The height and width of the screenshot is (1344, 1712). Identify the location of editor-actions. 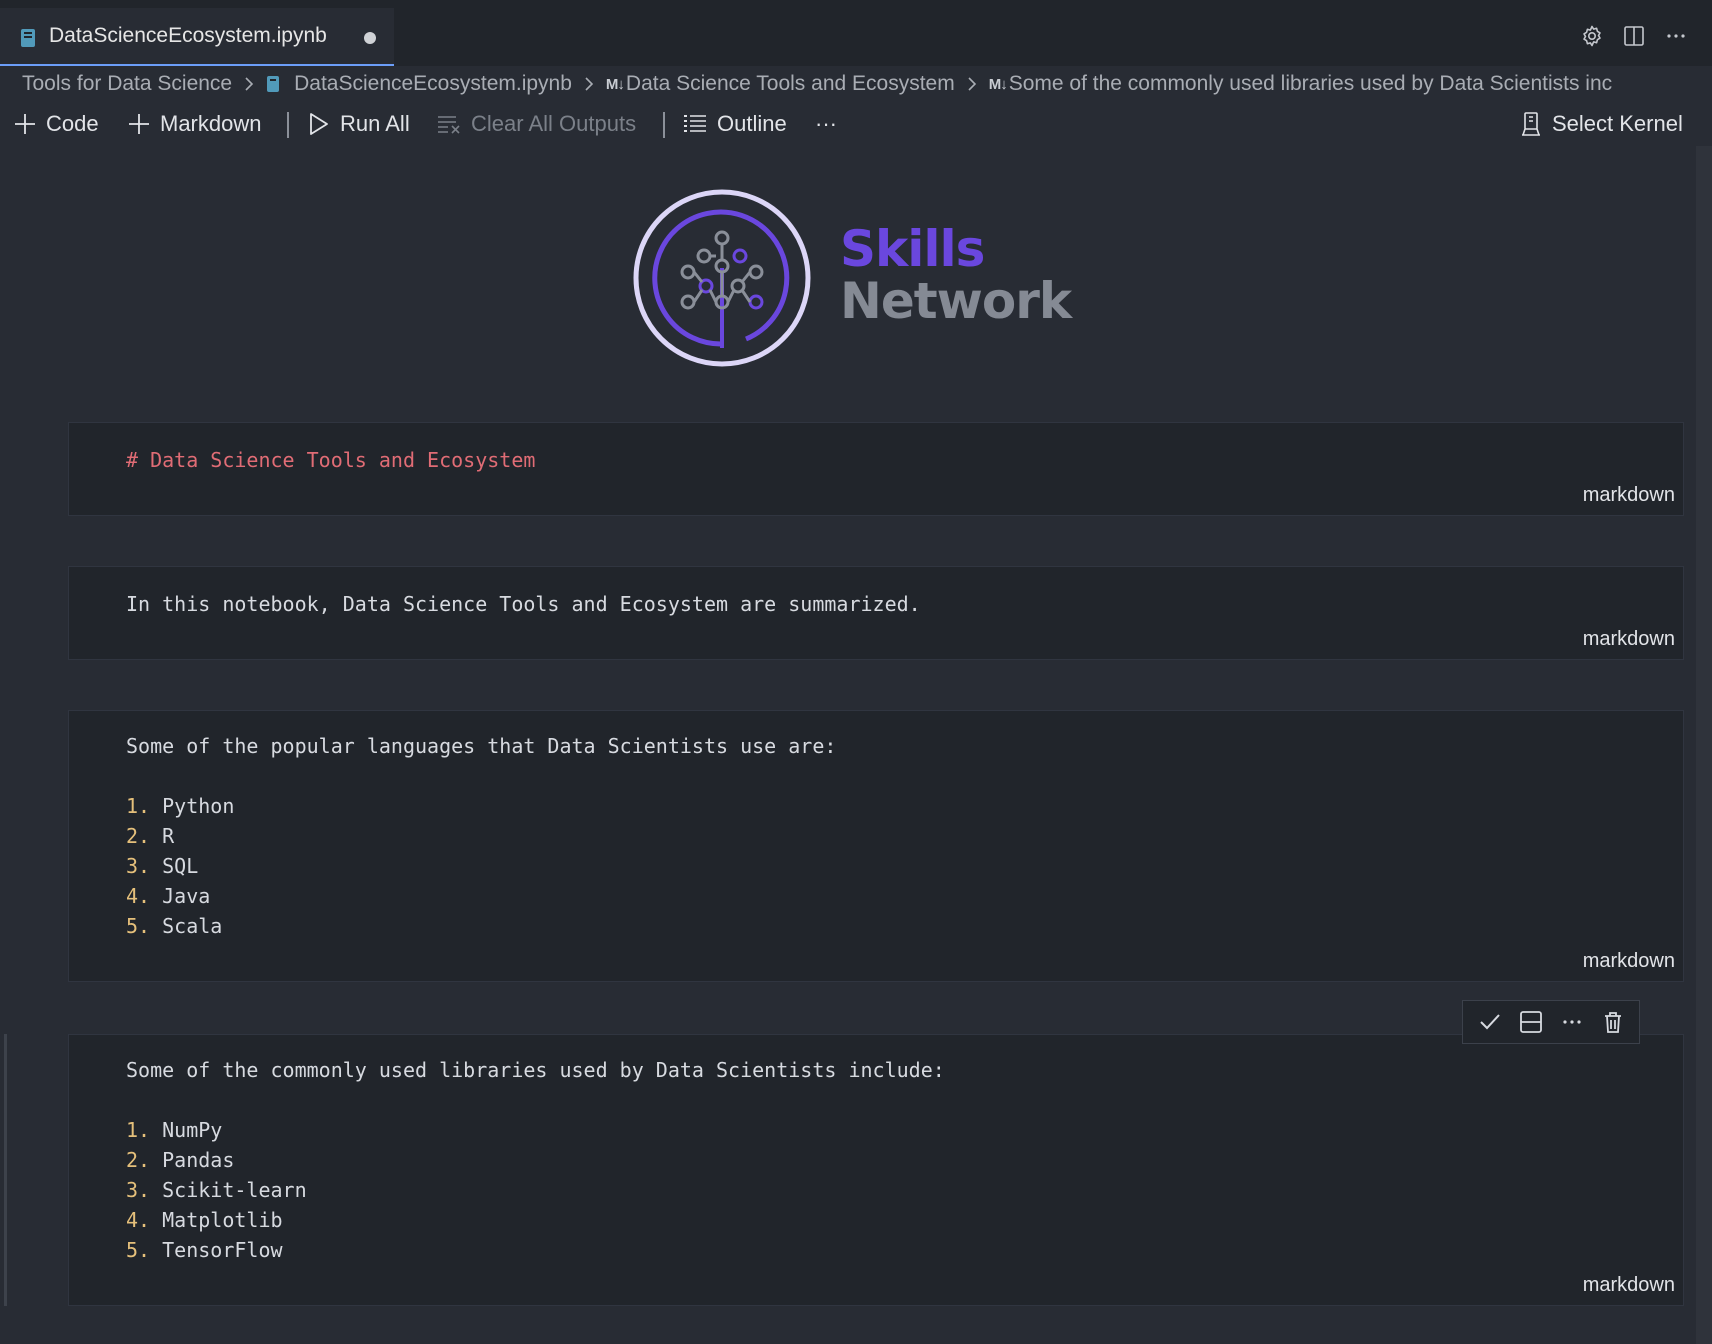
(1634, 36).